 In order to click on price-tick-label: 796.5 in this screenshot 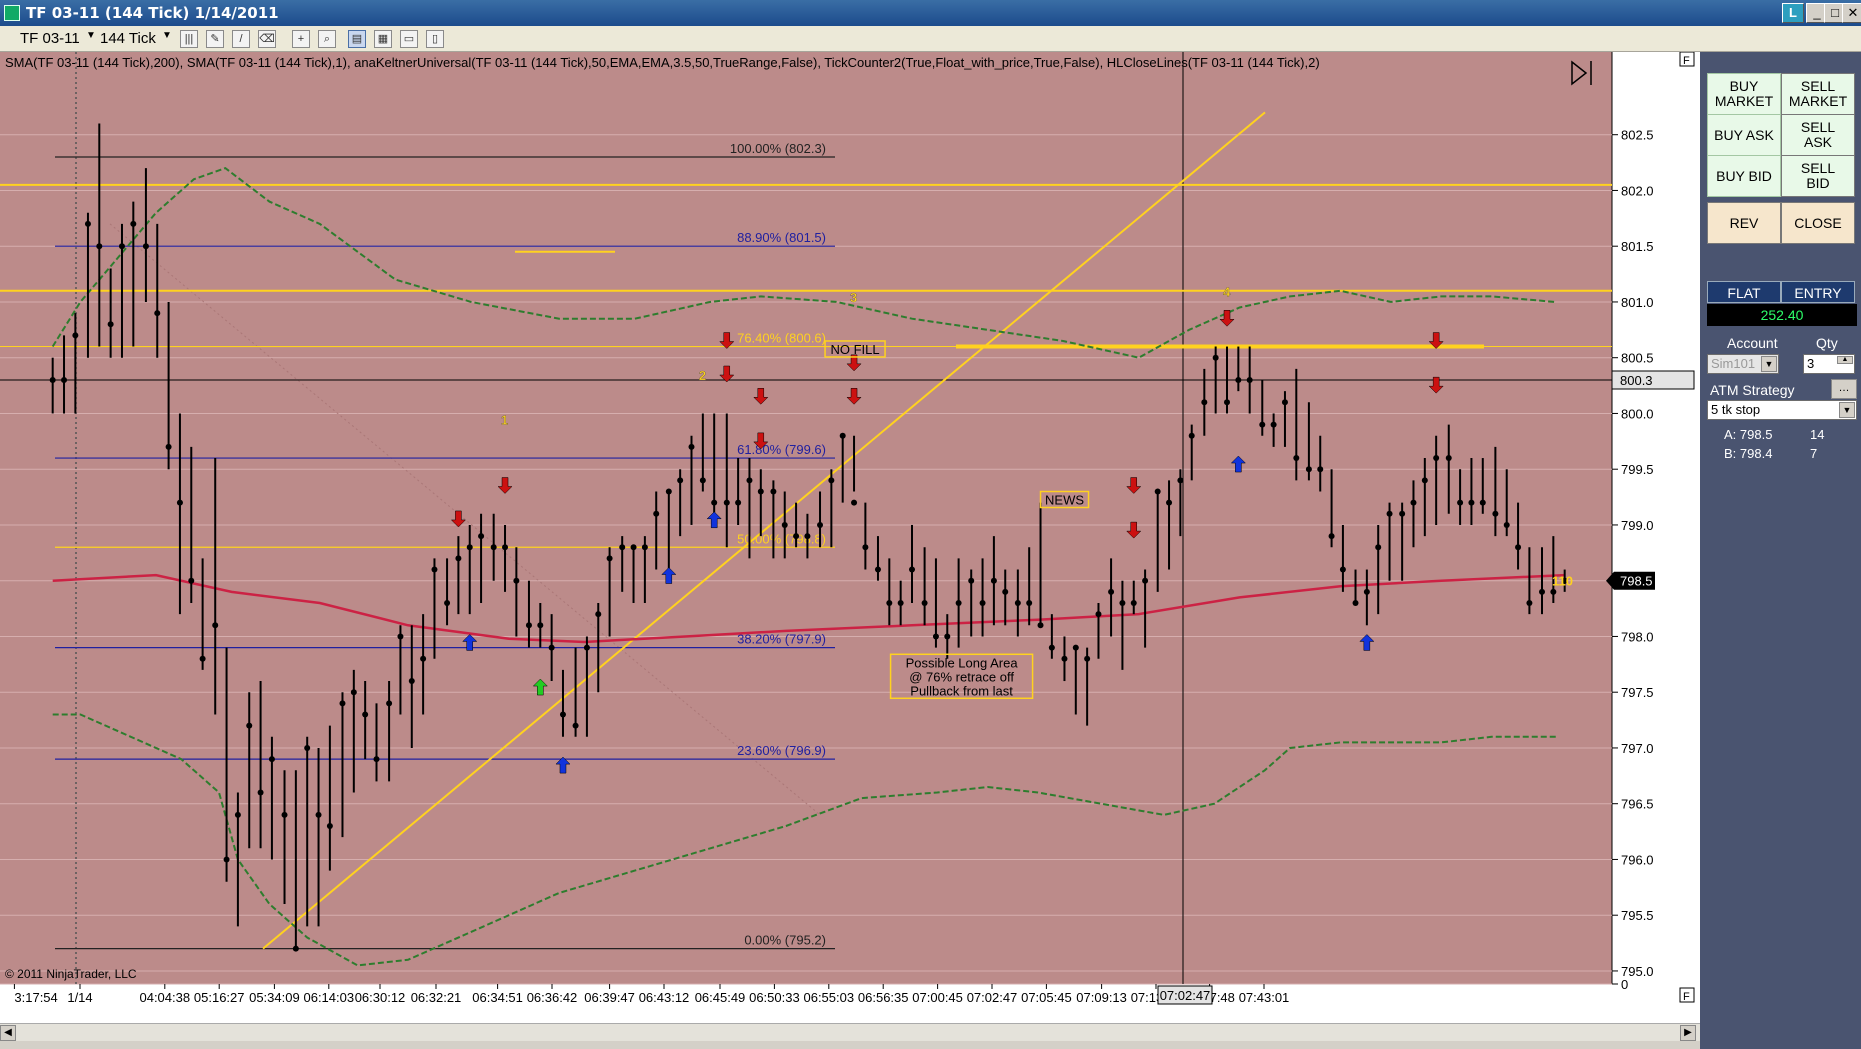, I will do `click(1637, 804)`.